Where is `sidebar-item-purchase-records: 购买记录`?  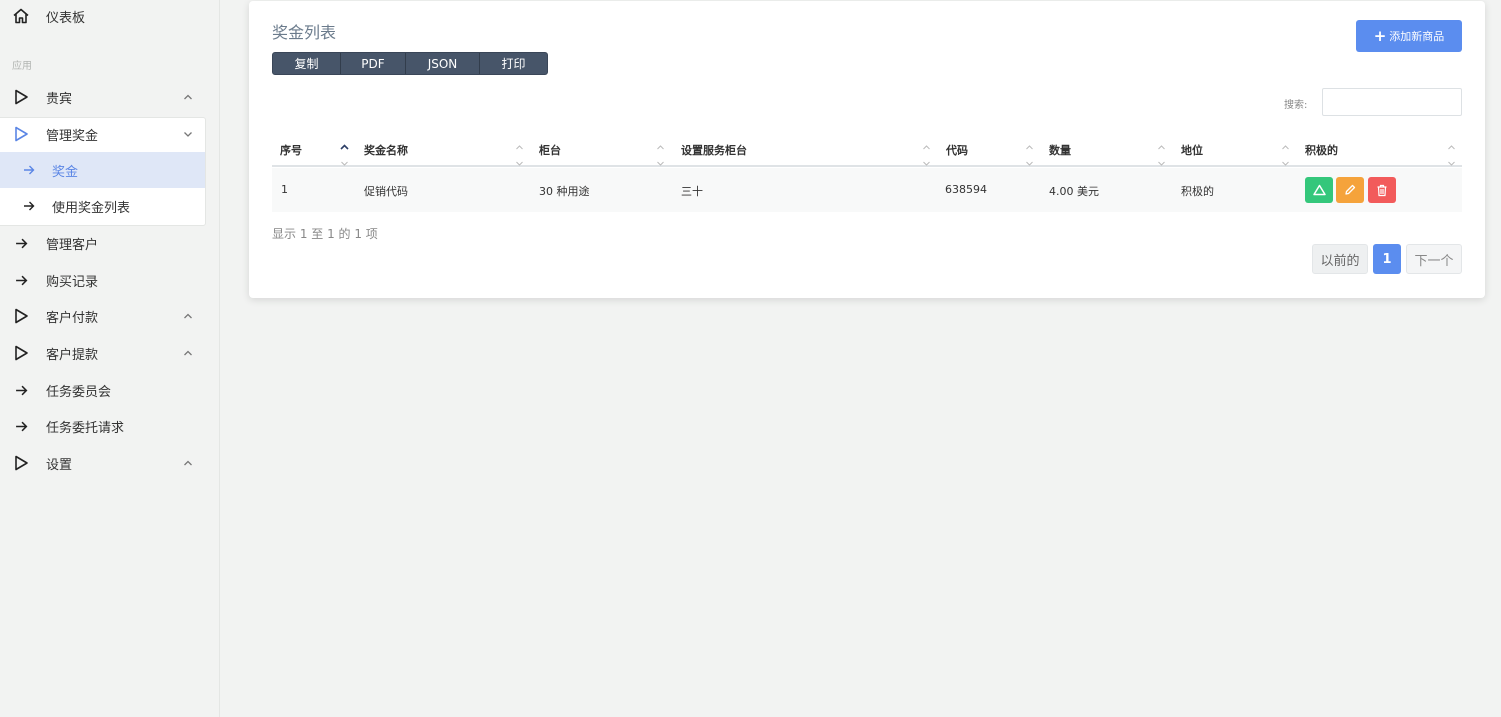
sidebar-item-purchase-records: 购买记录 is located at coordinates (103, 280).